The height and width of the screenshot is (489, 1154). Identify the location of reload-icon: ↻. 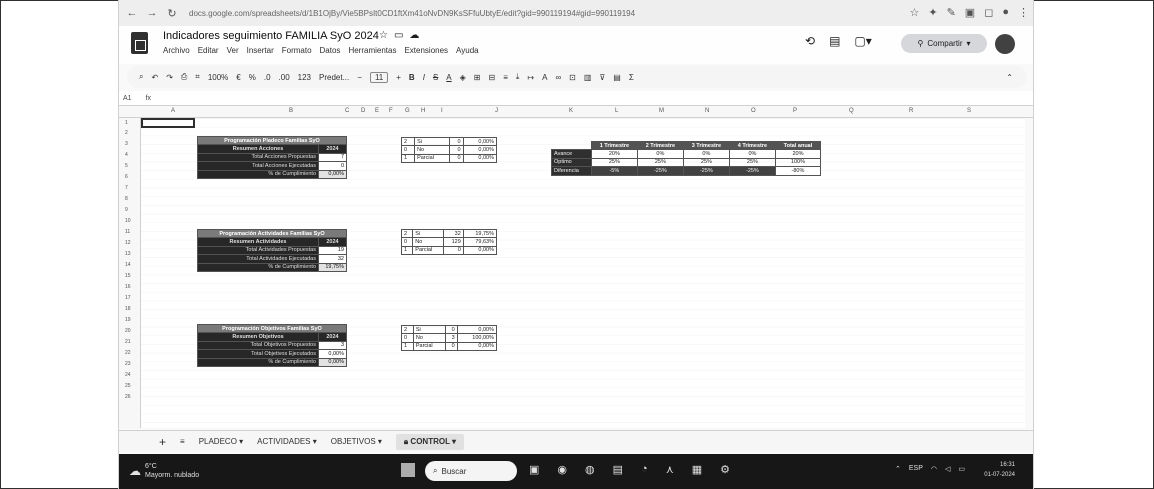
(172, 13).